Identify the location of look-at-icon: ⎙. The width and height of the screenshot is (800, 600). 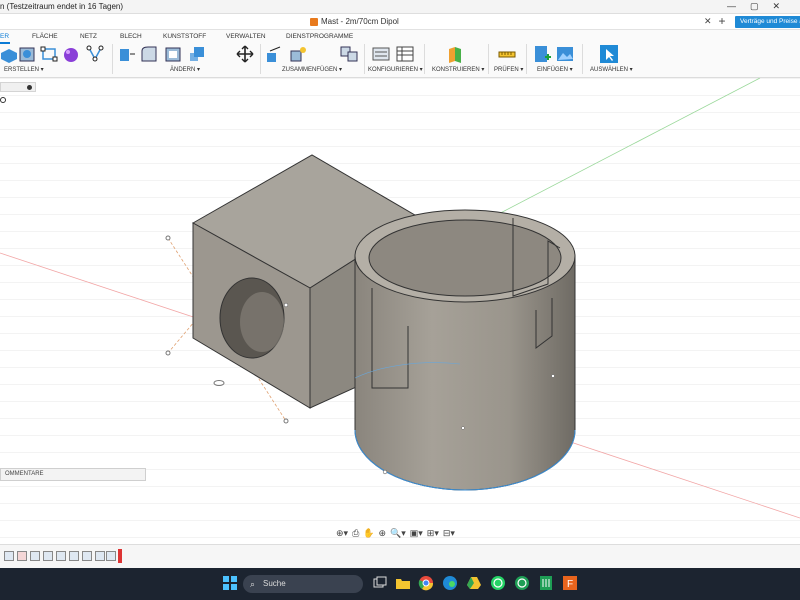
(355, 533).